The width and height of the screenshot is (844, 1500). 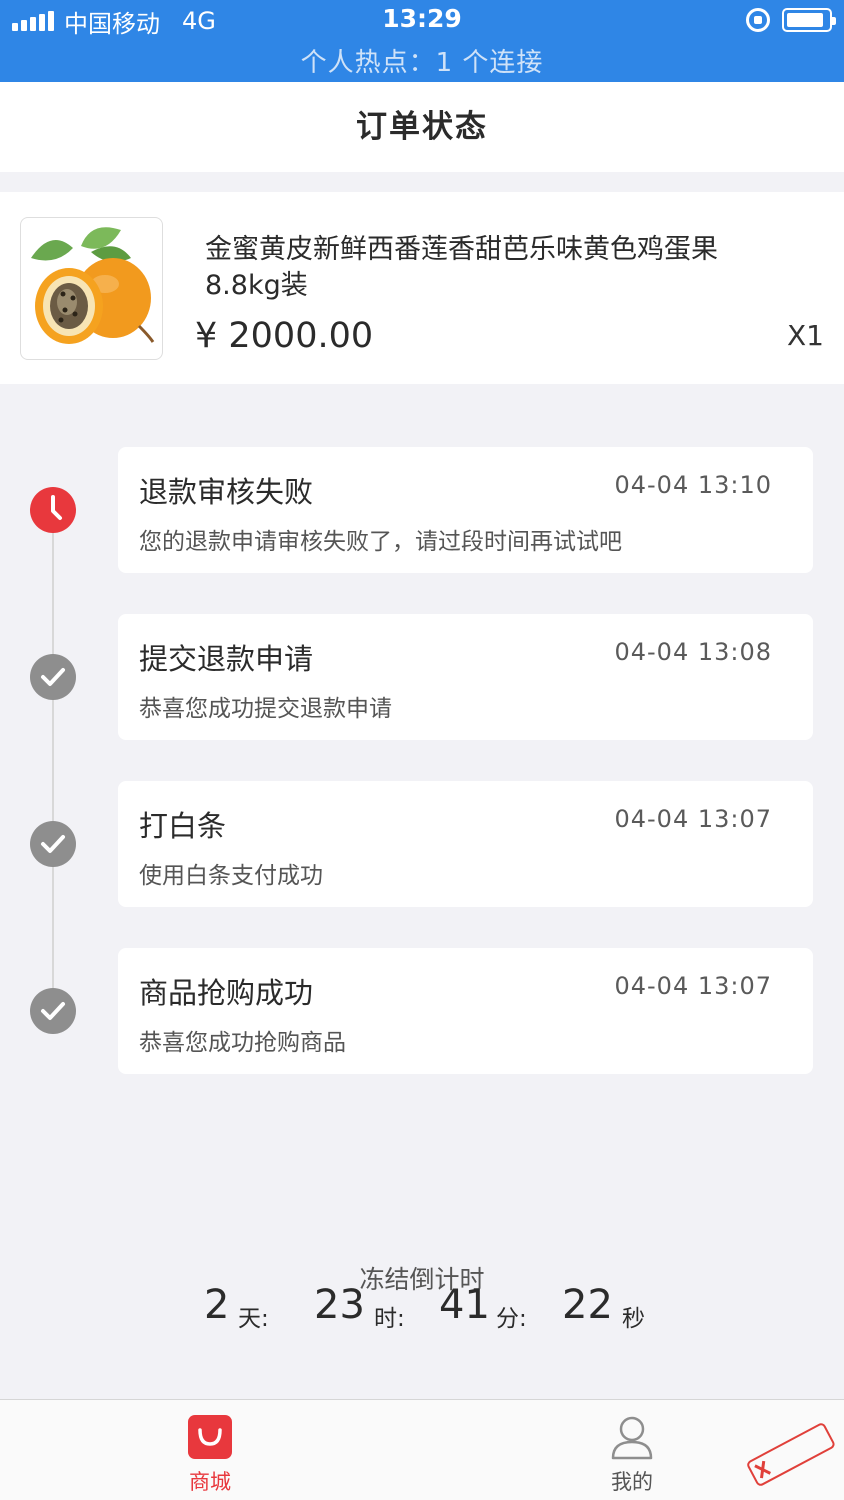 What do you see at coordinates (422, 18) in the screenshot?
I see `status-time: 13:29` at bounding box center [422, 18].